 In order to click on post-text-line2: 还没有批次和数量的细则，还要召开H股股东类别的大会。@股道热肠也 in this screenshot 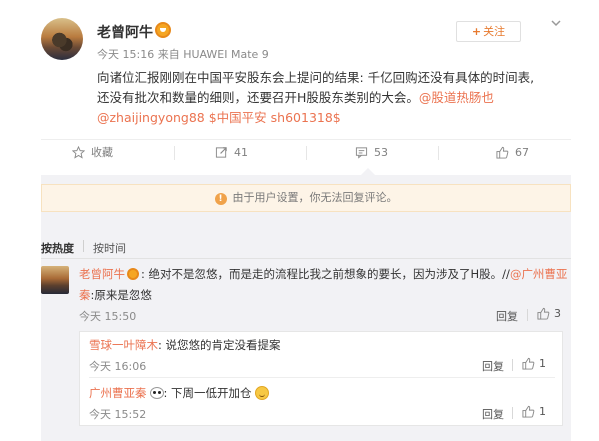, I will do `click(332, 98)`.